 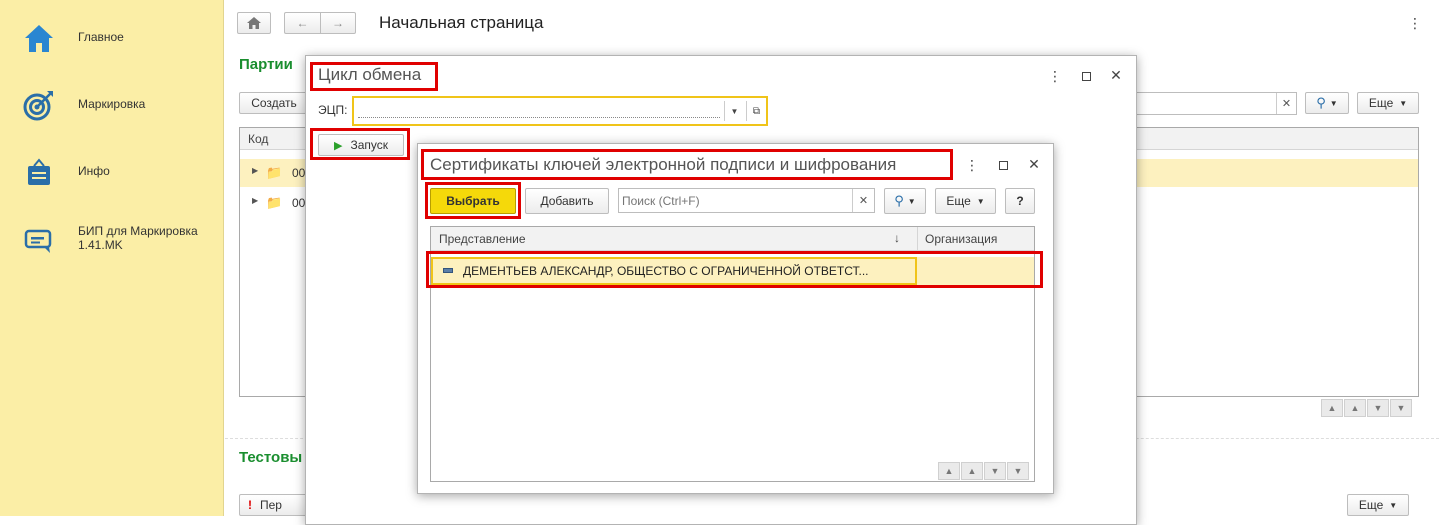 What do you see at coordinates (138, 238) in the screenshot?
I see `sidebar-item-label: БИП для Маркировка 1.41.MK` at bounding box center [138, 238].